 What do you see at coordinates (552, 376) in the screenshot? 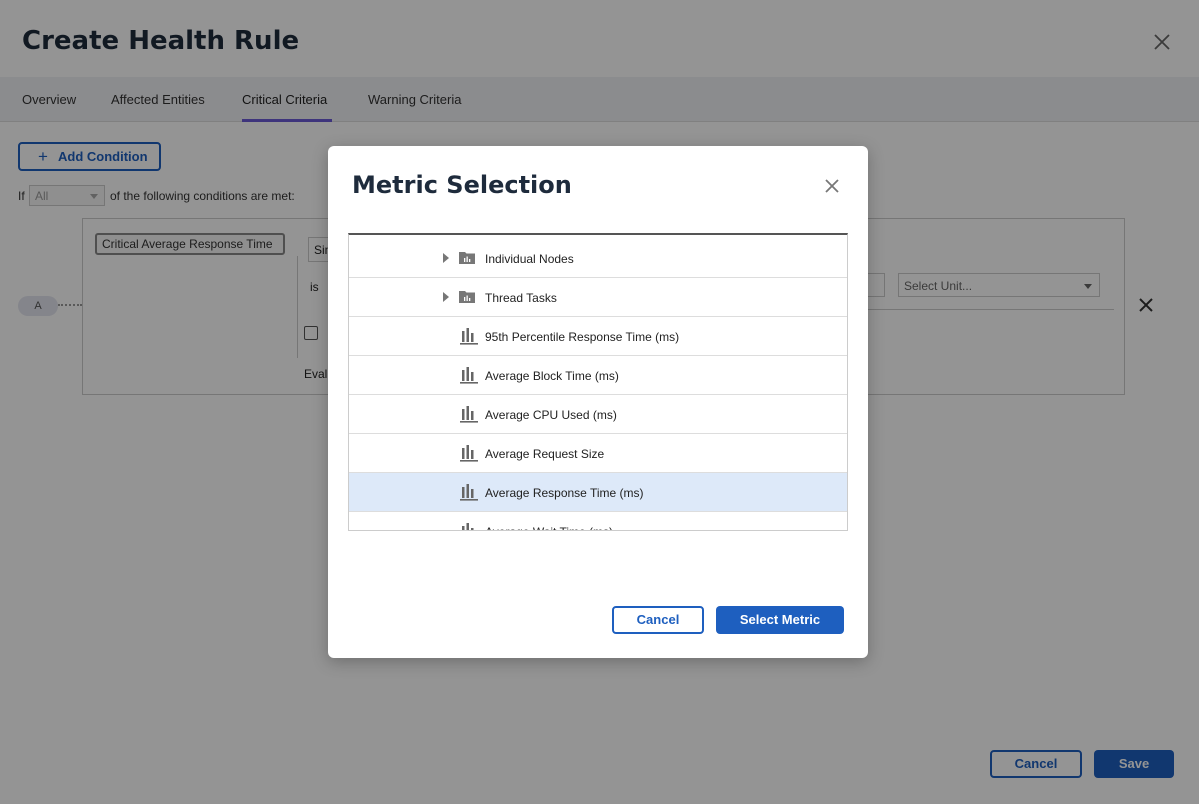
I see `tree-item-label: Average Block Time (ms)` at bounding box center [552, 376].